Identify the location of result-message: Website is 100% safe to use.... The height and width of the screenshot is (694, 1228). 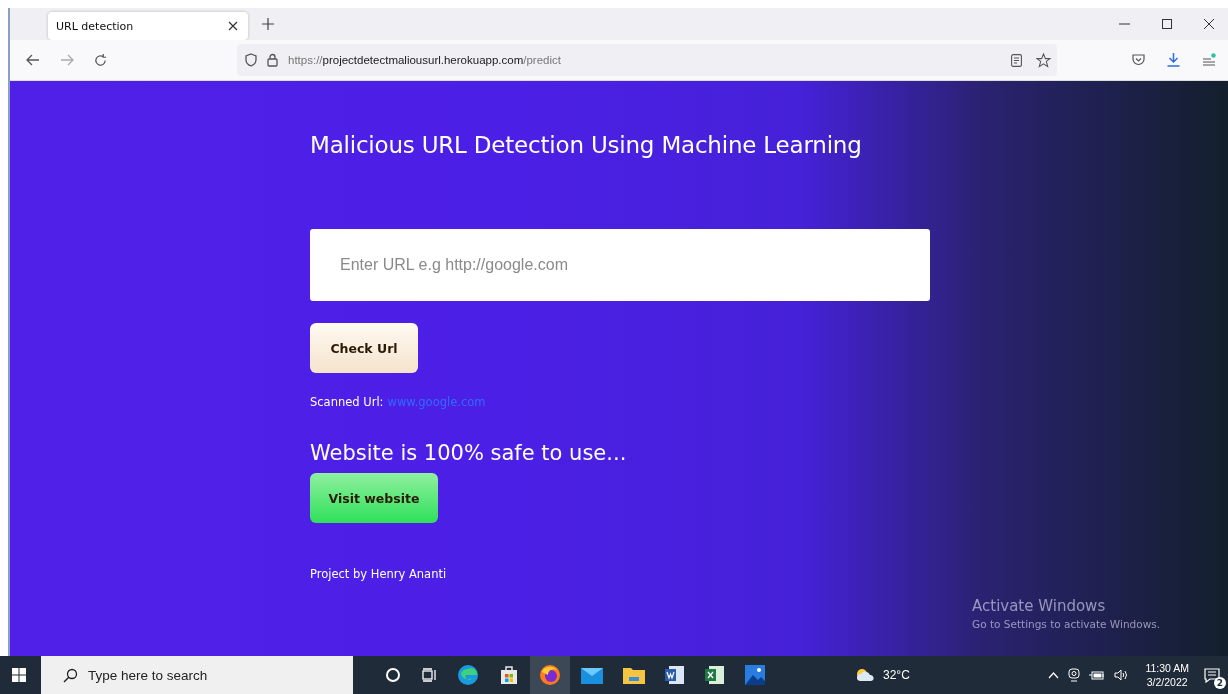
(468, 453).